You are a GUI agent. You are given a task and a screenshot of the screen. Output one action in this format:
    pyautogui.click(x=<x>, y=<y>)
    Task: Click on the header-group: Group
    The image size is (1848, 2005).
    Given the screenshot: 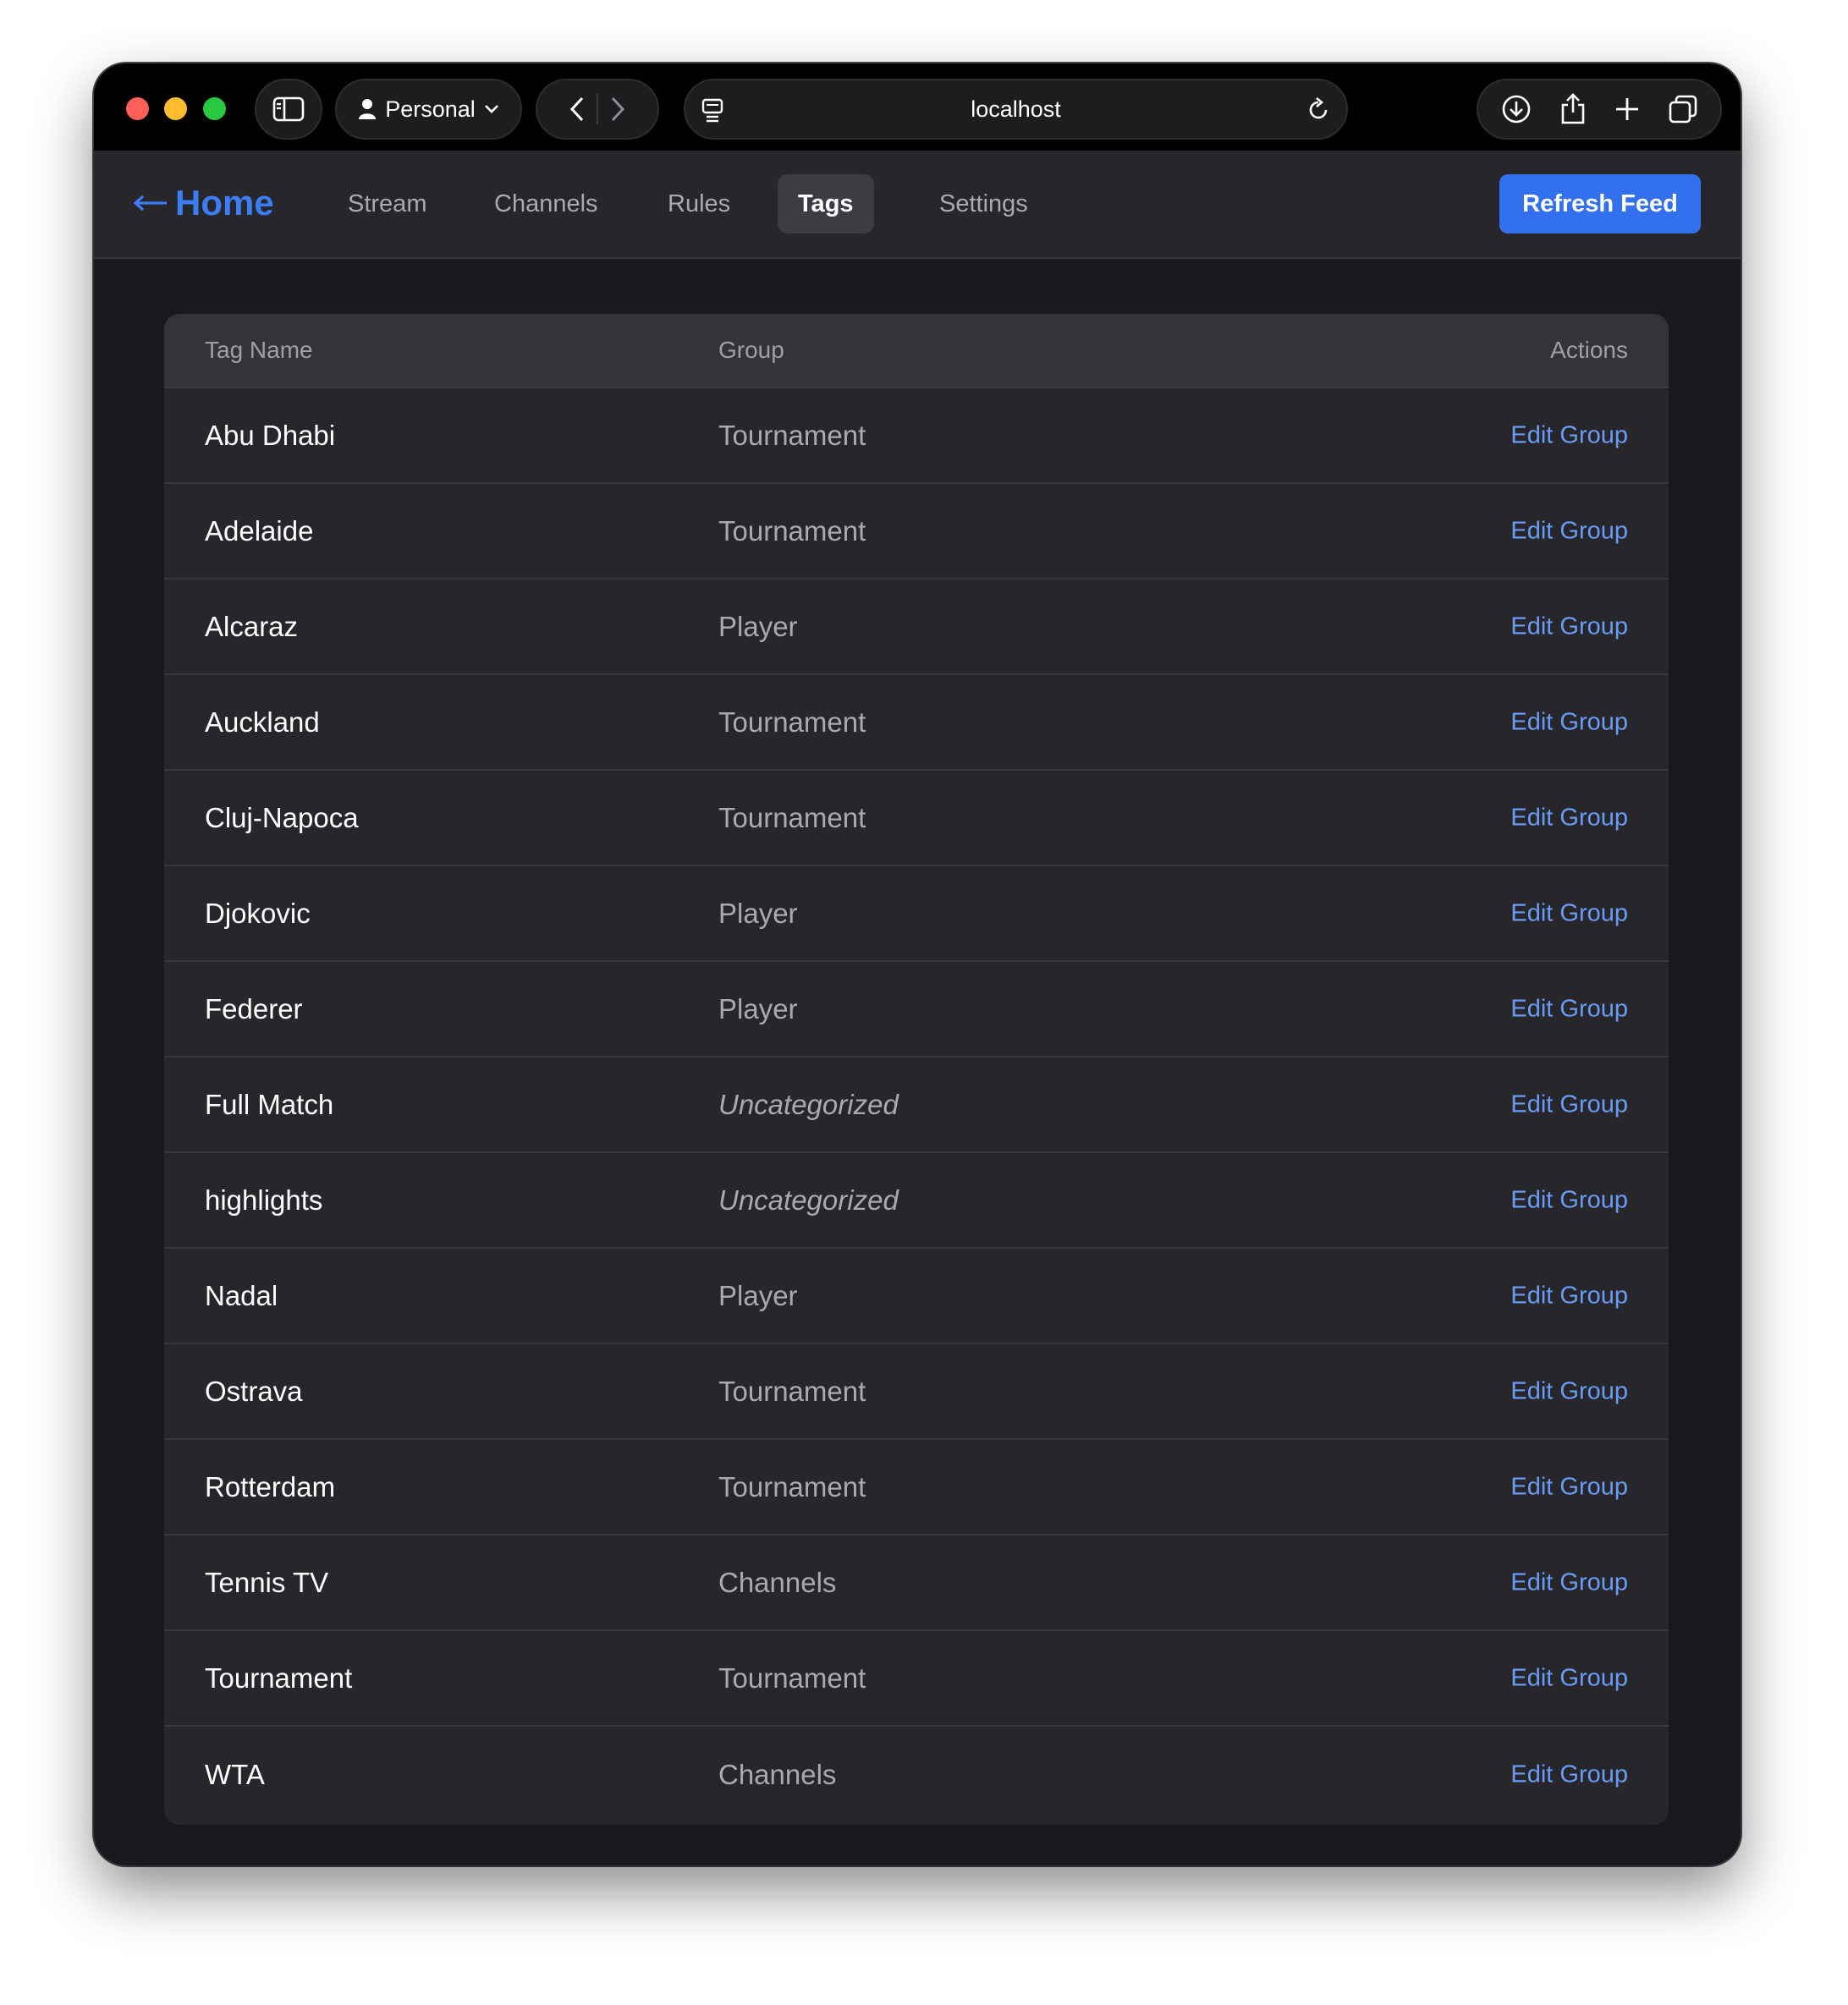 What is the action you would take?
    pyautogui.click(x=751, y=350)
    